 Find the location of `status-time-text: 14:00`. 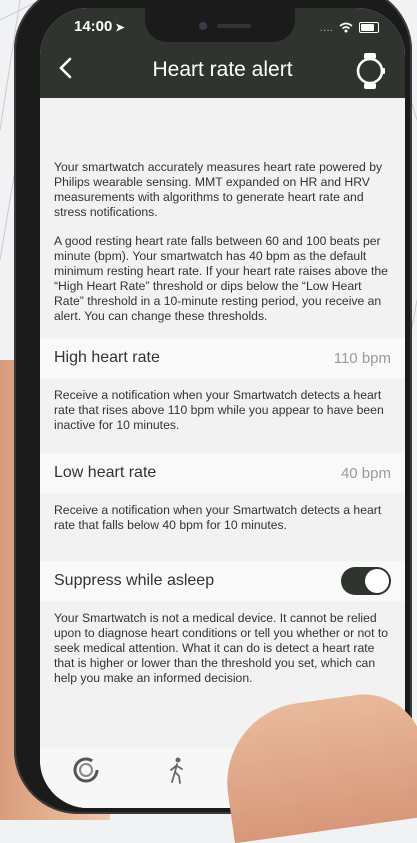

status-time-text: 14:00 is located at coordinates (93, 26).